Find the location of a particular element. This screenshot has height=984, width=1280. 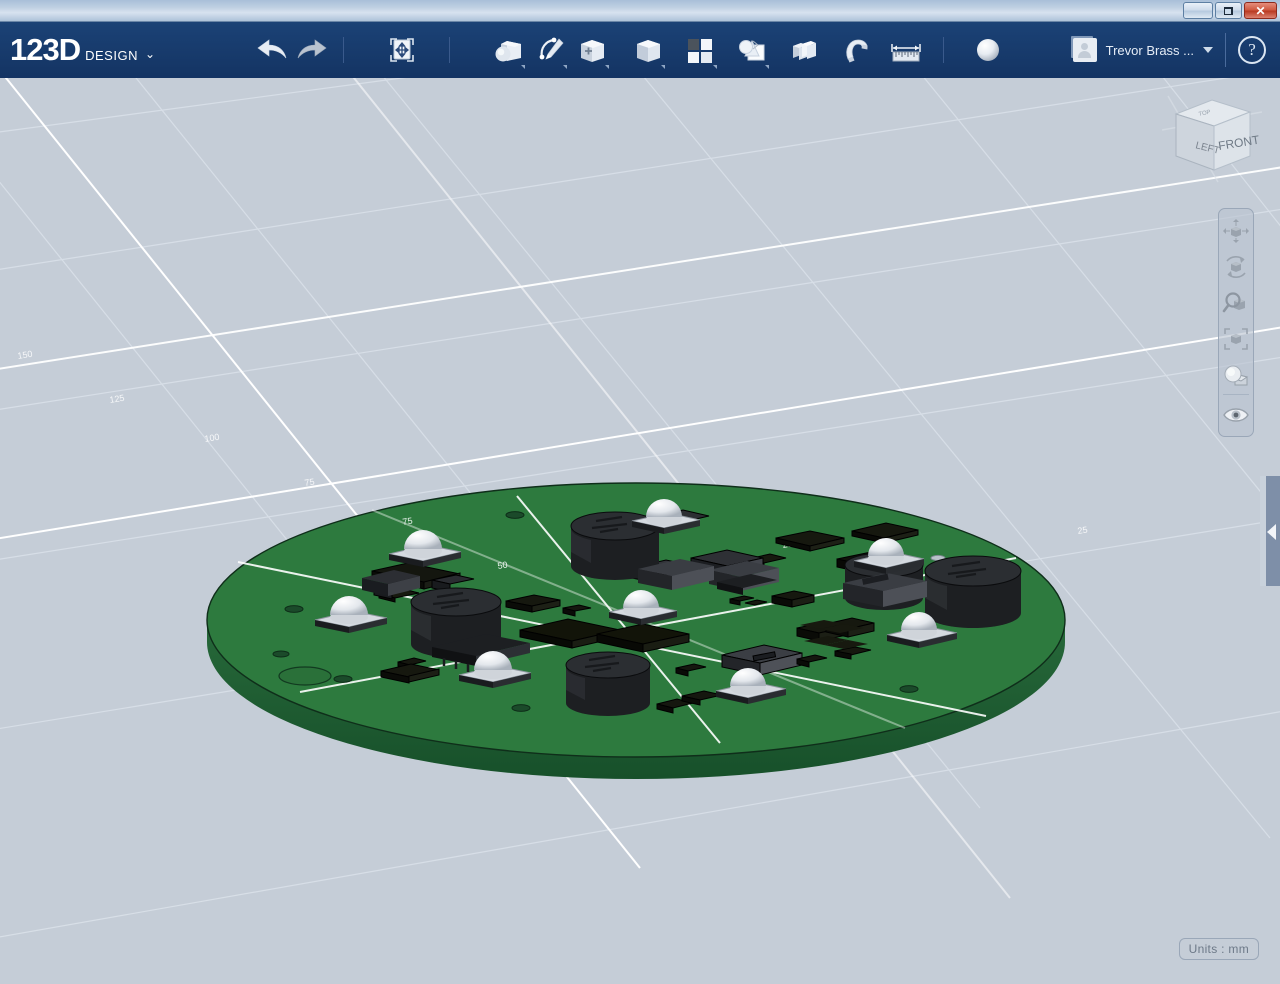

pan-arrows-icon is located at coordinates (1236, 230).